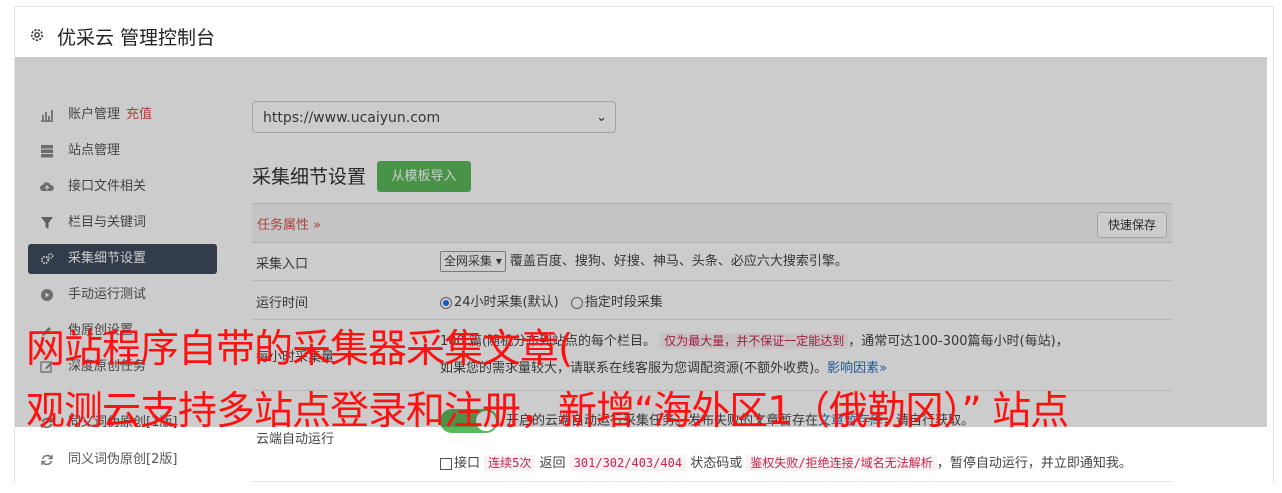 This screenshot has height=493, width=1282. Describe the element at coordinates (467, 463) in the screenshot. I see `cloud-notify-text: 接口` at that location.